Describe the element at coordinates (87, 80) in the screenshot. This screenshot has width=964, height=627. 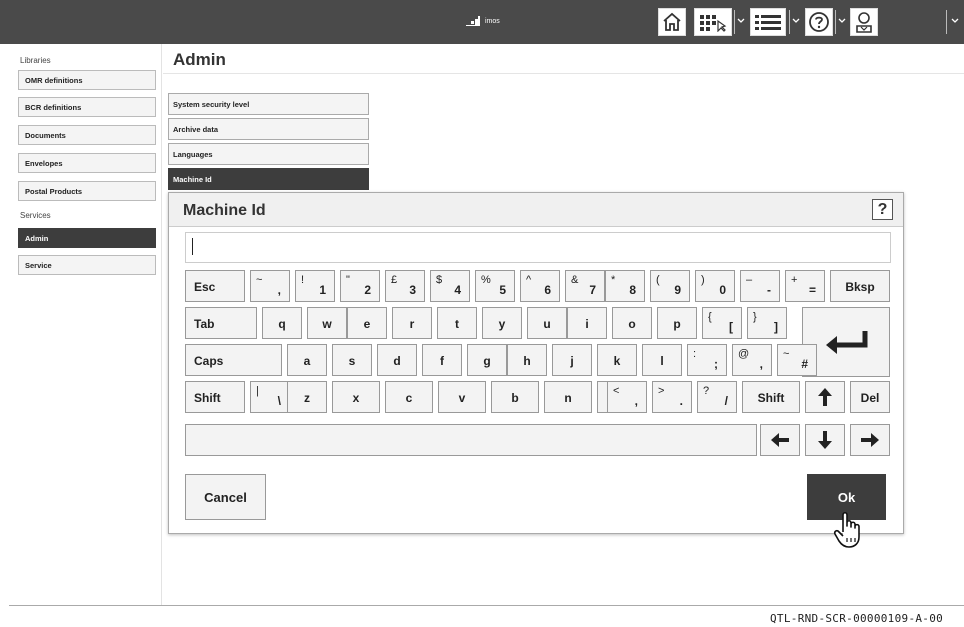
I see `sidebar-item-omr-definitions: OMR definitions` at that location.